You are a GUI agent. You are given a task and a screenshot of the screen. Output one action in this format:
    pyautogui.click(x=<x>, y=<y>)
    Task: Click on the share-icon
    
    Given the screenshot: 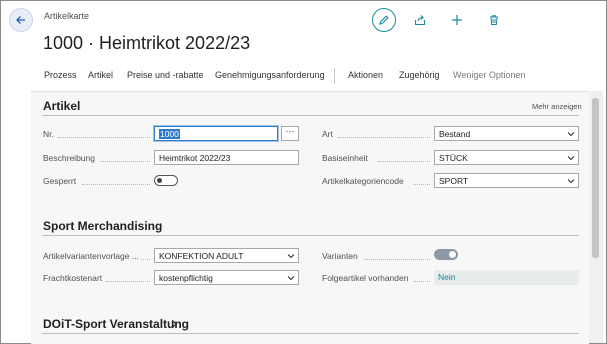 What is the action you would take?
    pyautogui.click(x=420, y=20)
    